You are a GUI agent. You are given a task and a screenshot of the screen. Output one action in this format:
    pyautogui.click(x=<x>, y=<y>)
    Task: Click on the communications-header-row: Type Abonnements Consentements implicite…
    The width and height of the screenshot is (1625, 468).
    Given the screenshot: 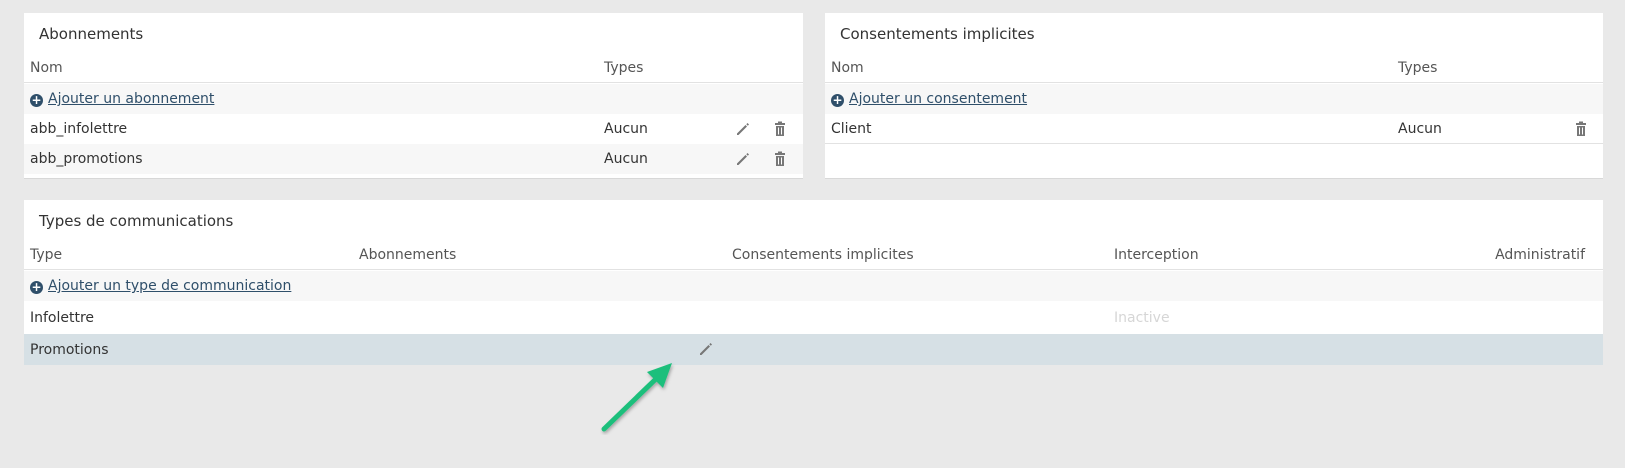 What is the action you would take?
    pyautogui.click(x=813, y=255)
    